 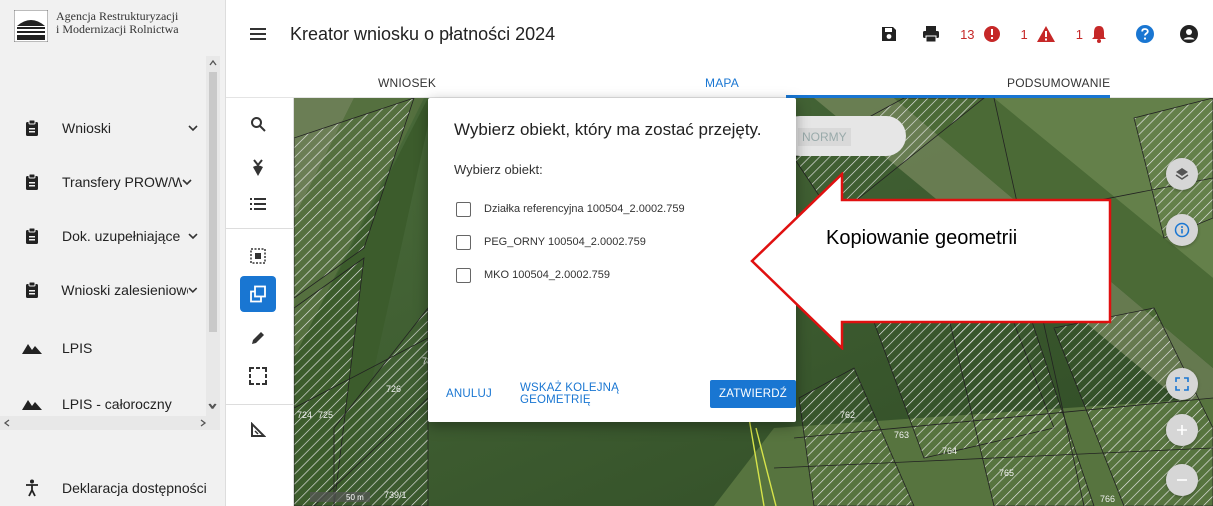 I want to click on parcel-label: 766, so click(x=1107, y=499).